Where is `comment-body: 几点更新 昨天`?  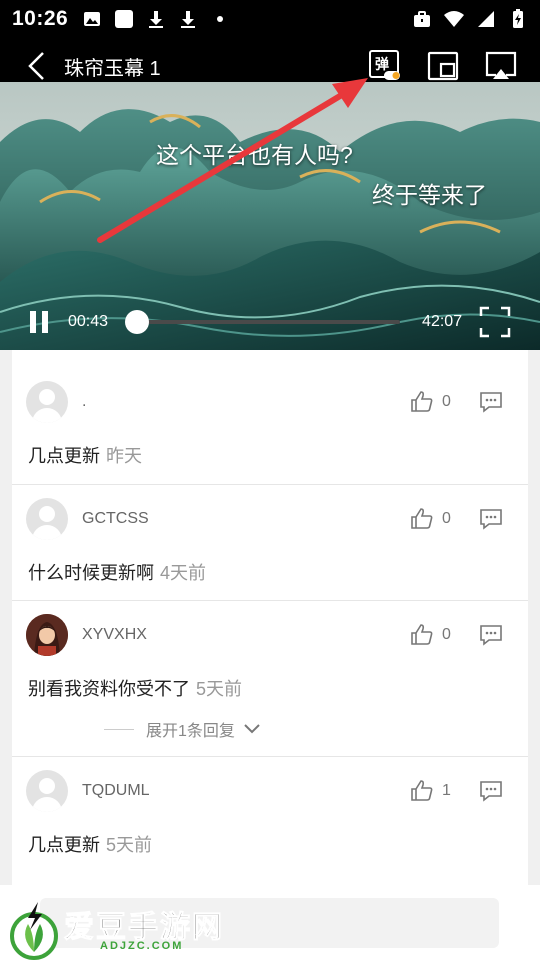 comment-body: 几点更新 昨天 is located at coordinates (85, 455).